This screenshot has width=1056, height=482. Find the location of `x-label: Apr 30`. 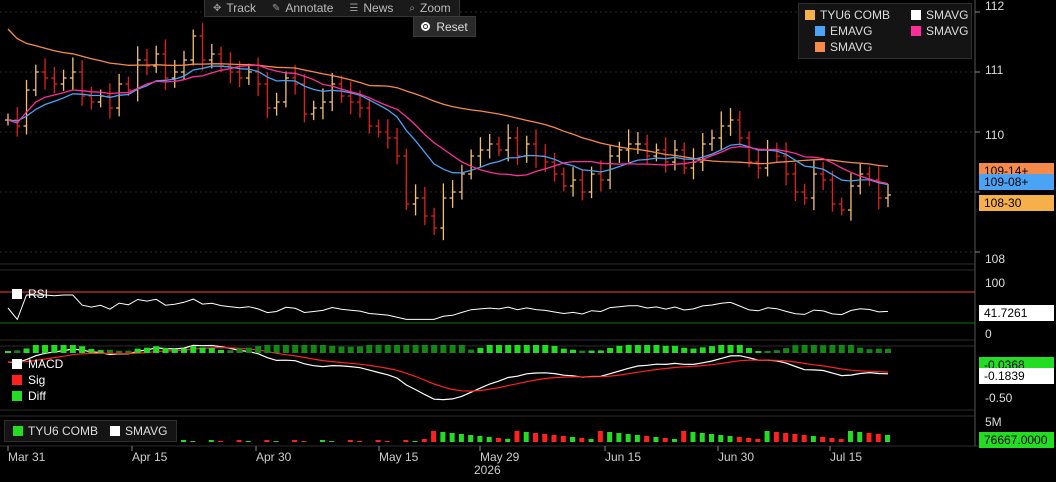

x-label: Apr 30 is located at coordinates (274, 457).